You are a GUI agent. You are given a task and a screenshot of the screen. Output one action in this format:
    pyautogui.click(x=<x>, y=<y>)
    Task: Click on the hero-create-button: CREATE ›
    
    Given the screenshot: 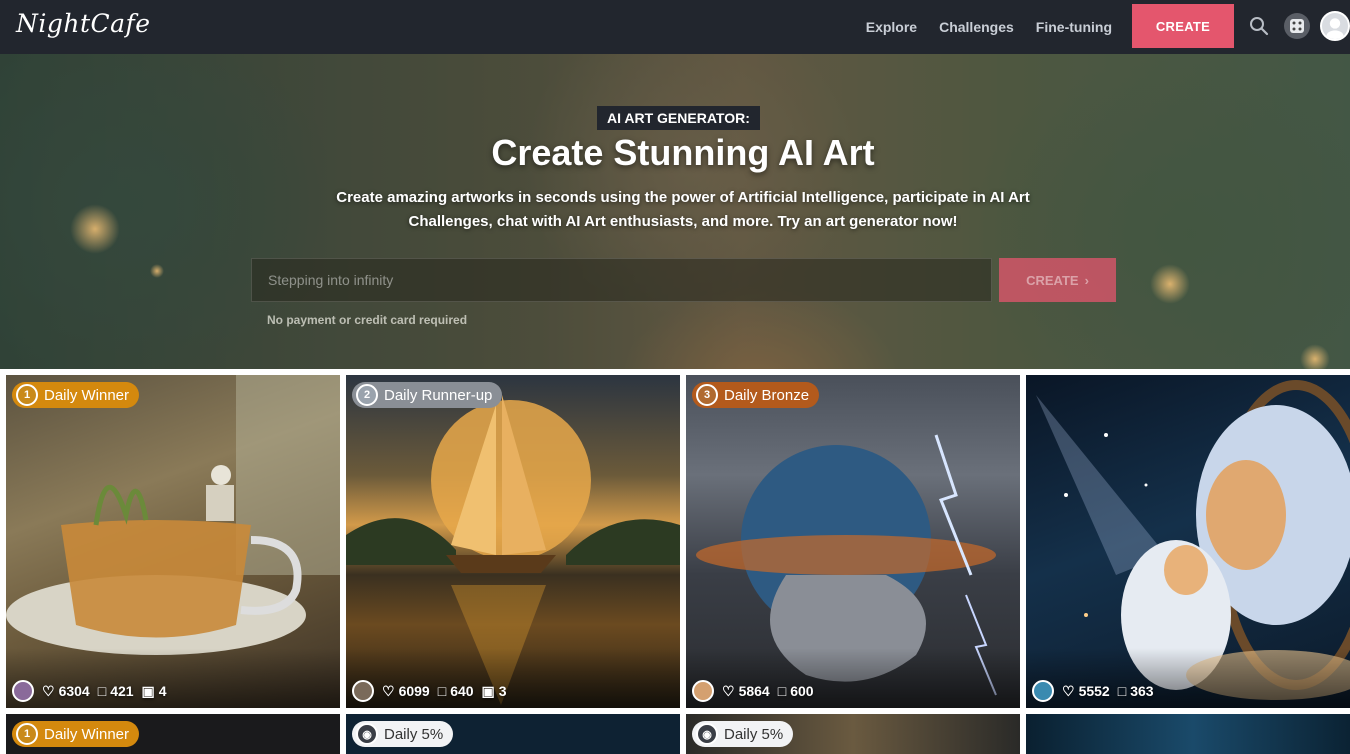 What is the action you would take?
    pyautogui.click(x=1057, y=280)
    